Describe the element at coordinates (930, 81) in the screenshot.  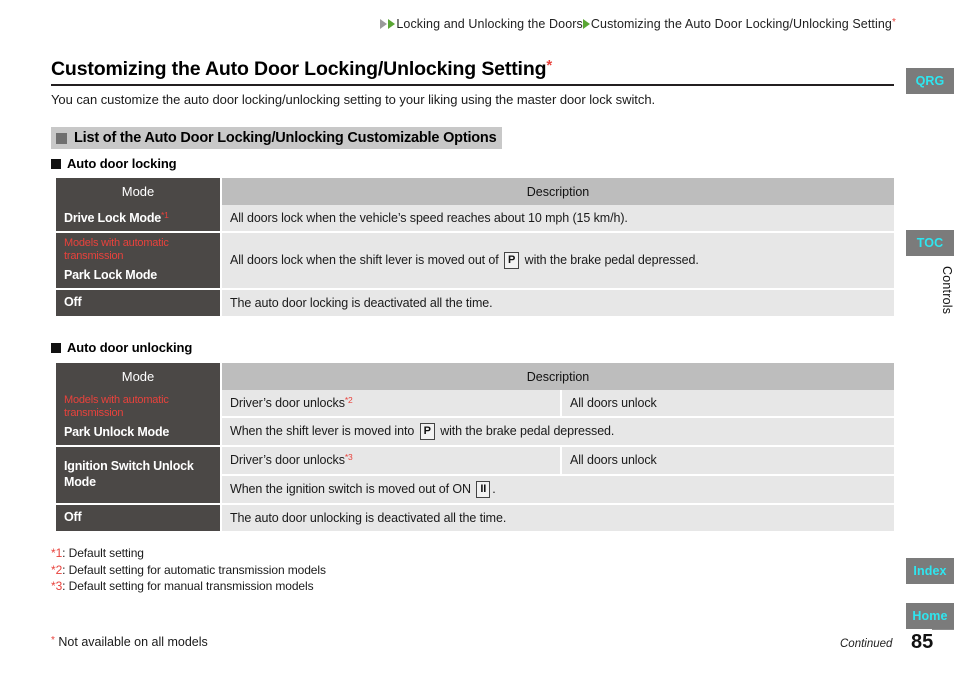
I see `side-tab-qrg: QRG` at that location.